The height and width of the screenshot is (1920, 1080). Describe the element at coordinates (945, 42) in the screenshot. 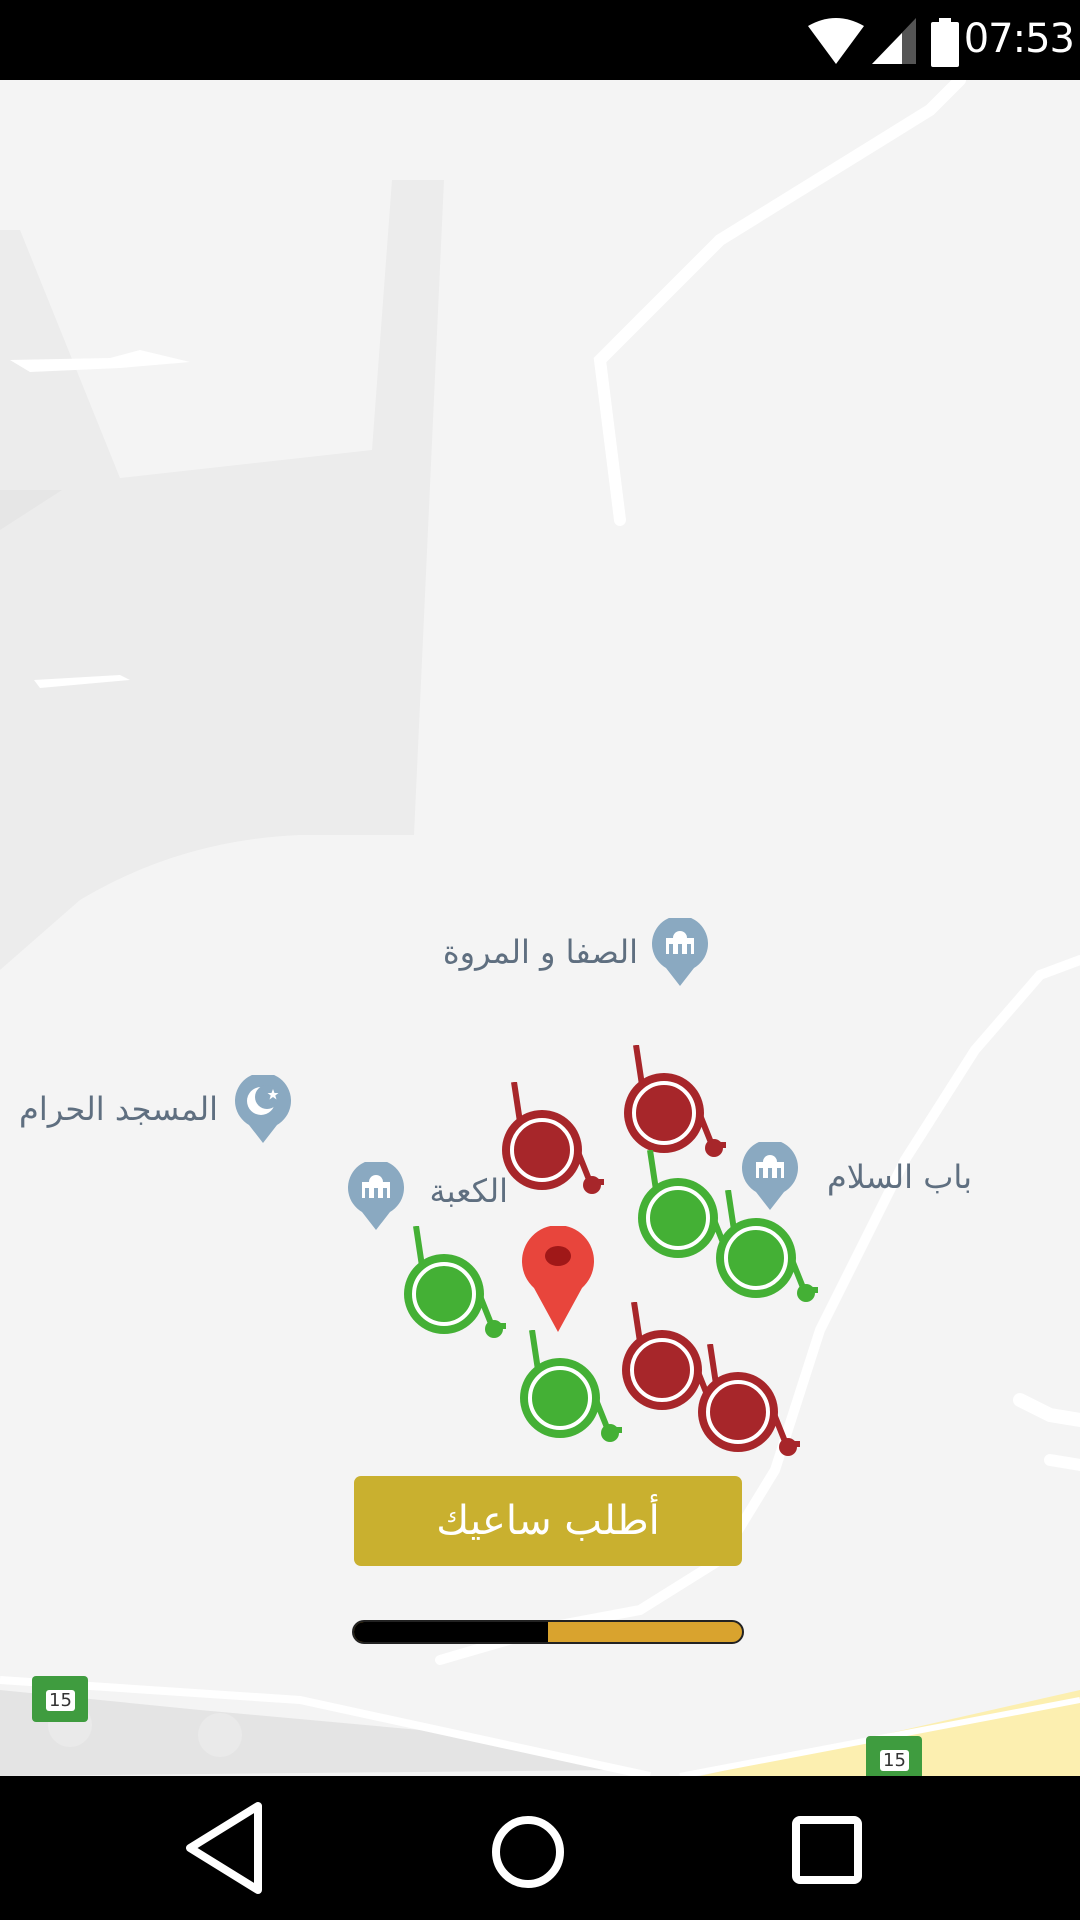

I see `battery-icon` at that location.